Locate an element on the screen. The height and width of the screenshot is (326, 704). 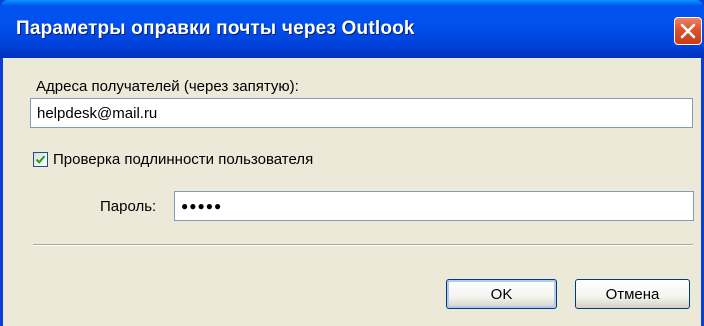
auth-checkbox-label: Проверка подлинности пользователя is located at coordinates (183, 159).